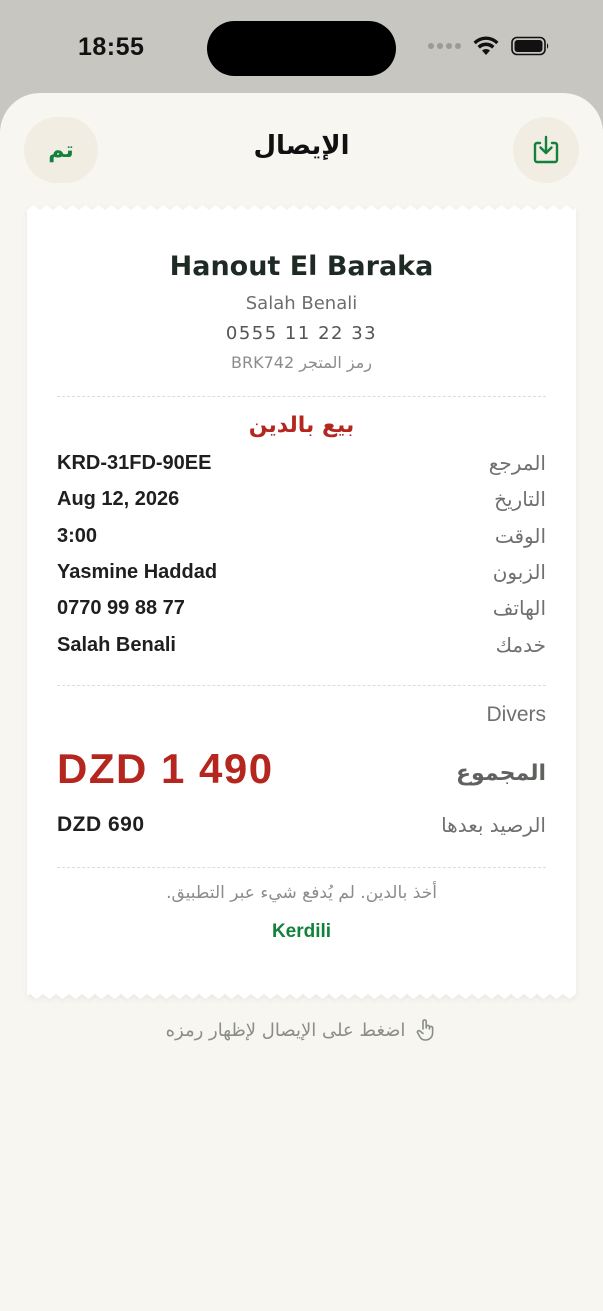  I want to click on detail-row-reference: KRD-31FD-90EE المرجع, so click(301, 463).